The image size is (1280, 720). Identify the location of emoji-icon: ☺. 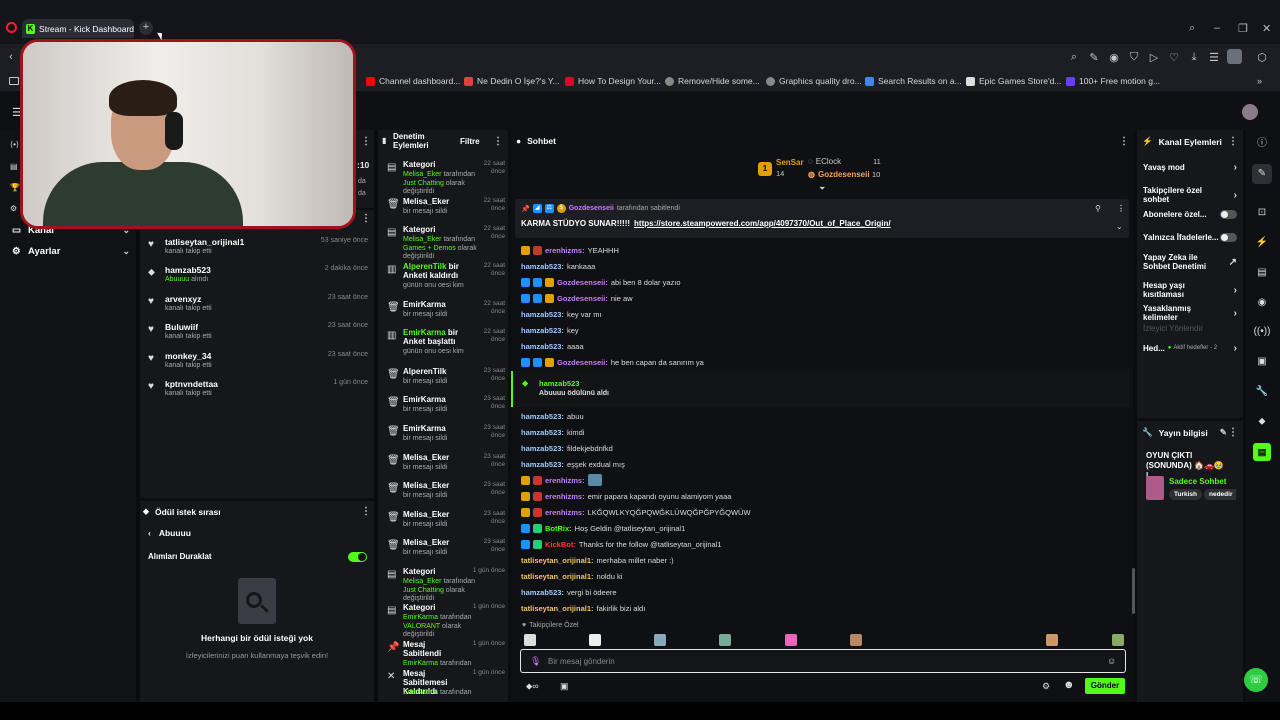
(1111, 661).